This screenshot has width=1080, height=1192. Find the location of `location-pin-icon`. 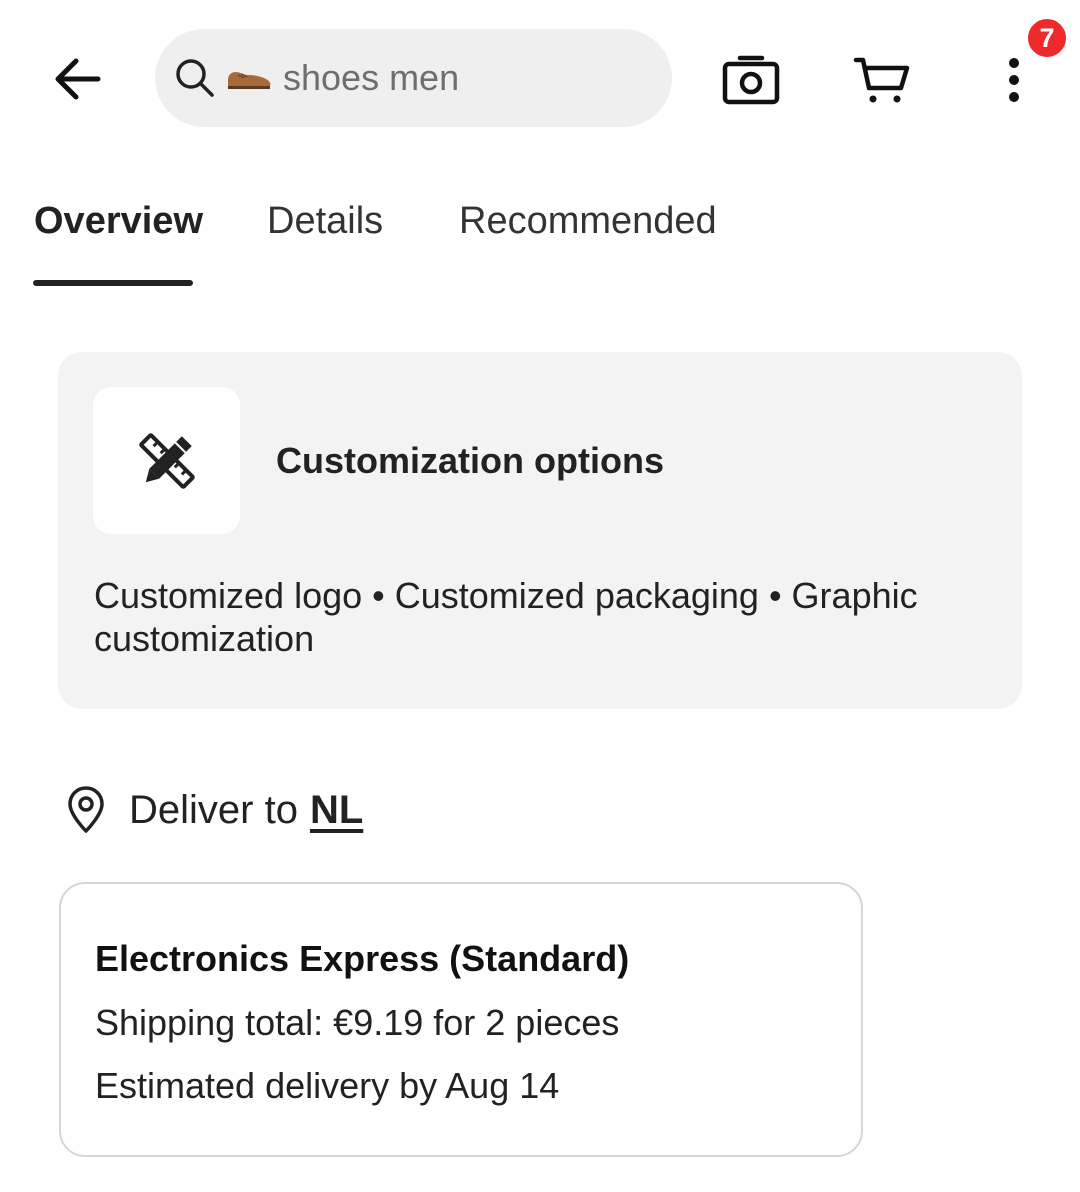

location-pin-icon is located at coordinates (86, 810).